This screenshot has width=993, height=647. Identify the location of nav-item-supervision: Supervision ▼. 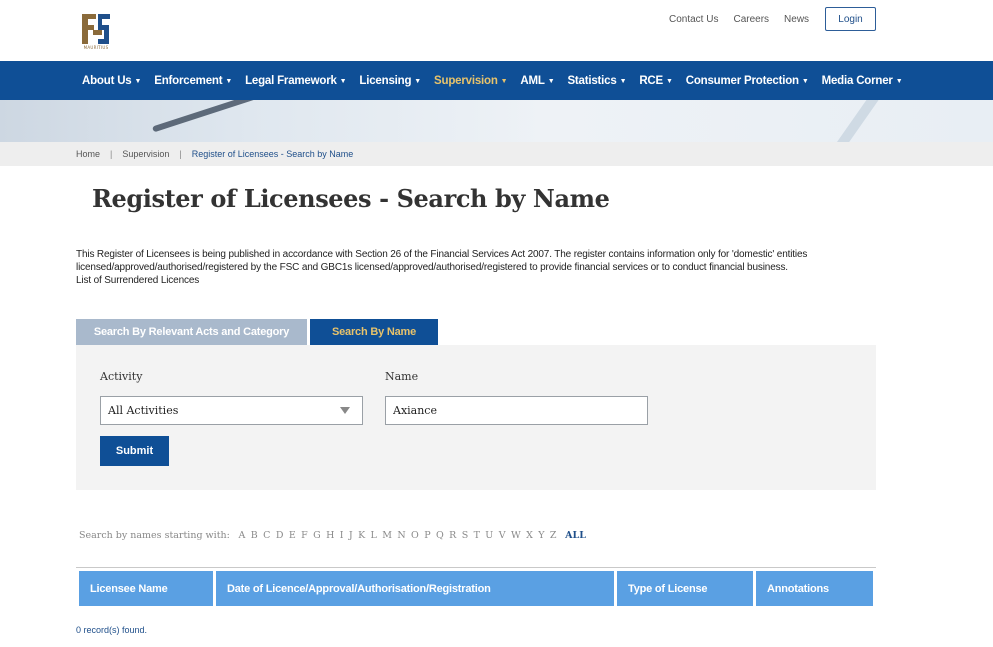
(471, 81).